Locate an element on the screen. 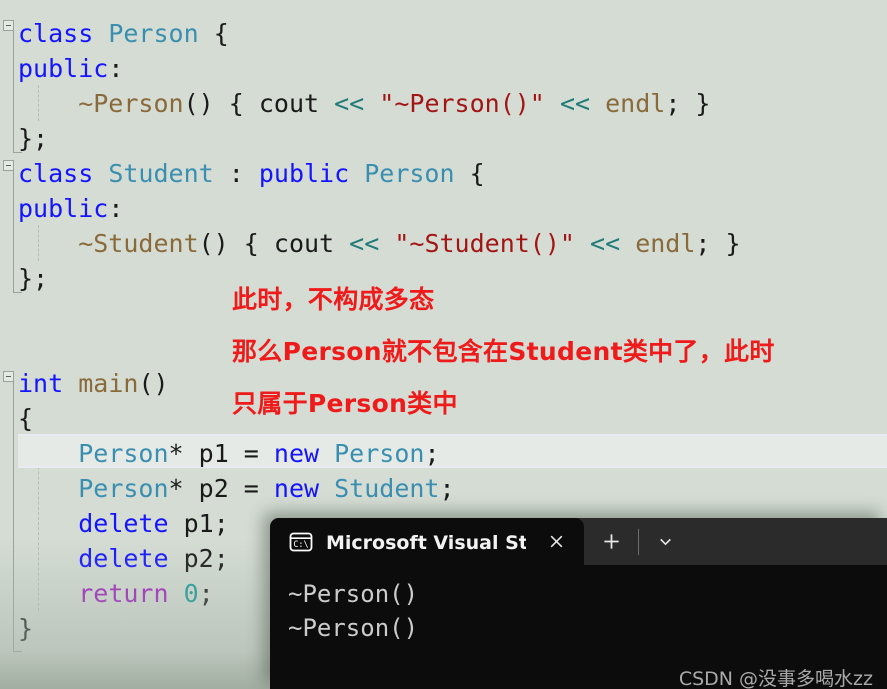 The width and height of the screenshot is (887, 689). terminal-tab-bar: C:\ Microsoft Visual Studio 调试控 is located at coordinates (578, 541).